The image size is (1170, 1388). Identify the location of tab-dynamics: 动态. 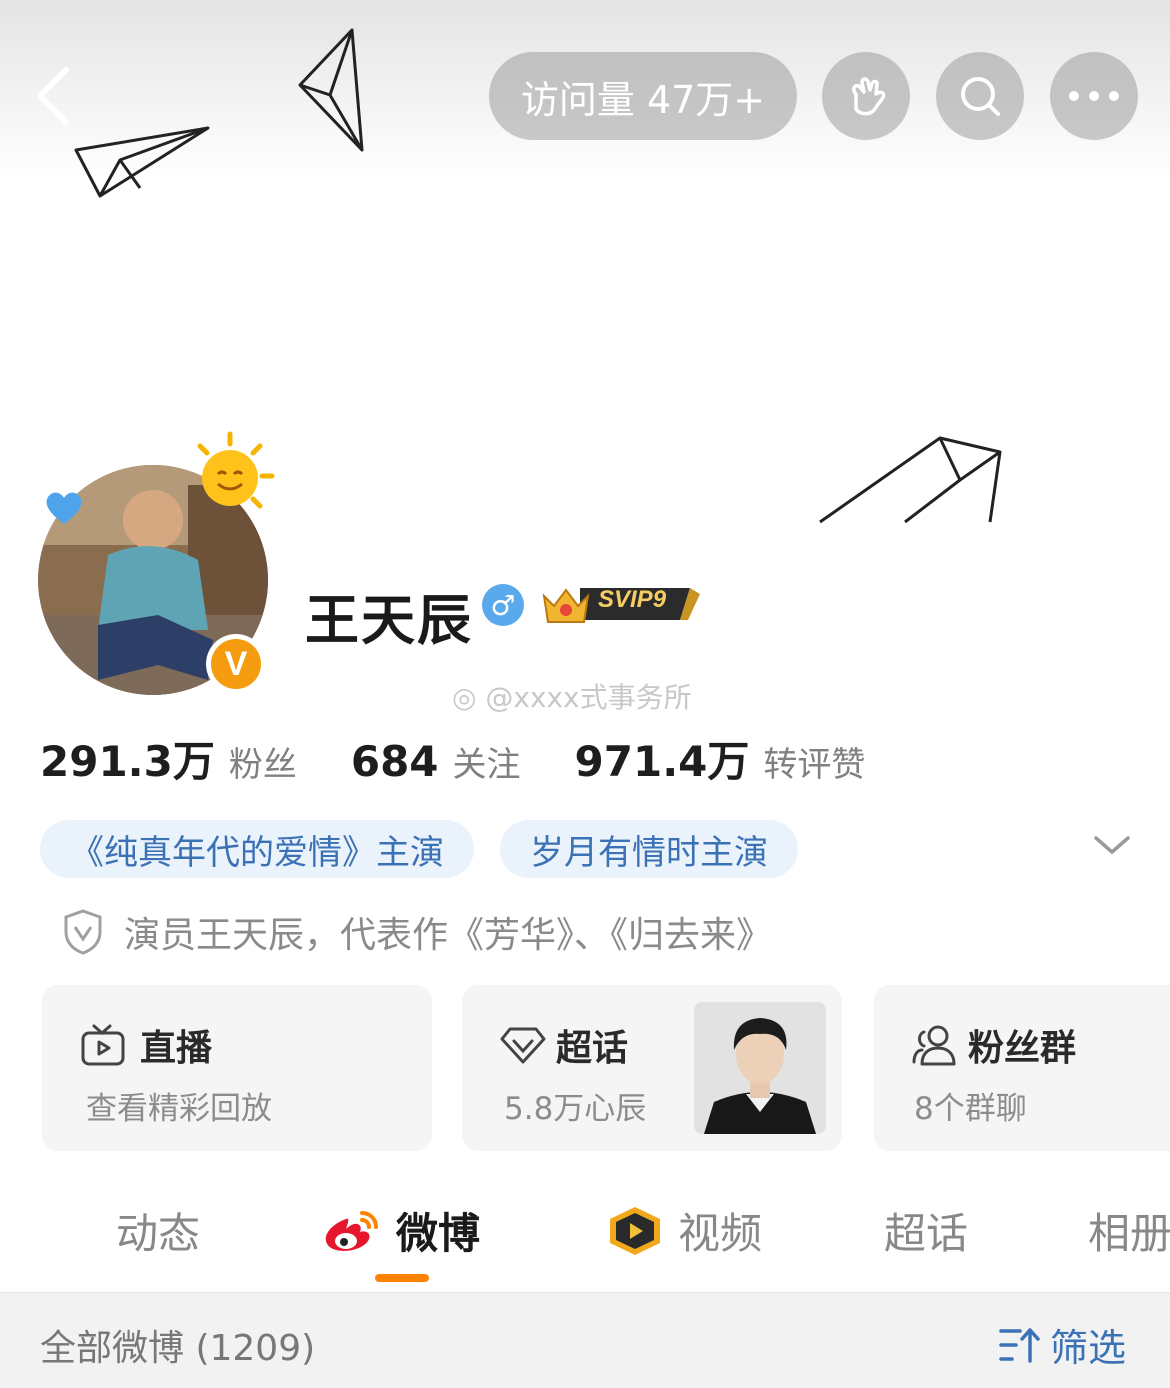
(158, 1230).